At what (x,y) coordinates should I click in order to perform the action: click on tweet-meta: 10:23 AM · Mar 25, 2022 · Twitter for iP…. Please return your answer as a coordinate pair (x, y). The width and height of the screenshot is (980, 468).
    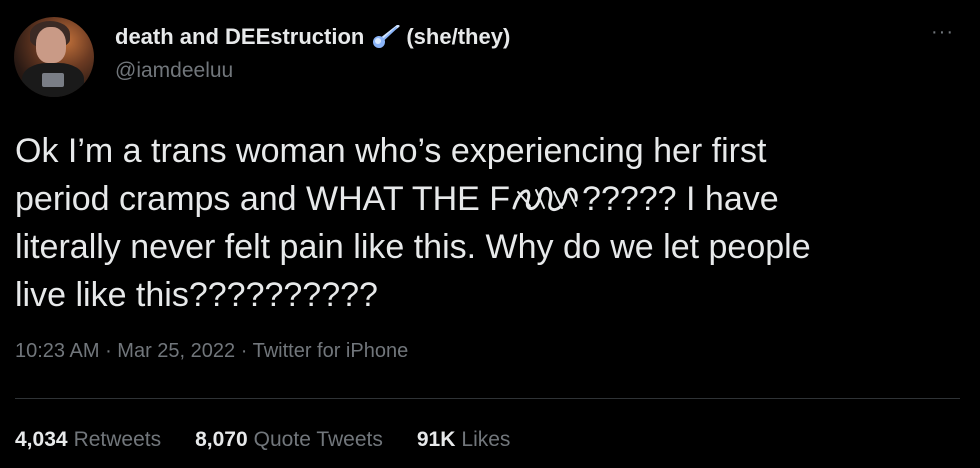
    Looking at the image, I should click on (211, 351).